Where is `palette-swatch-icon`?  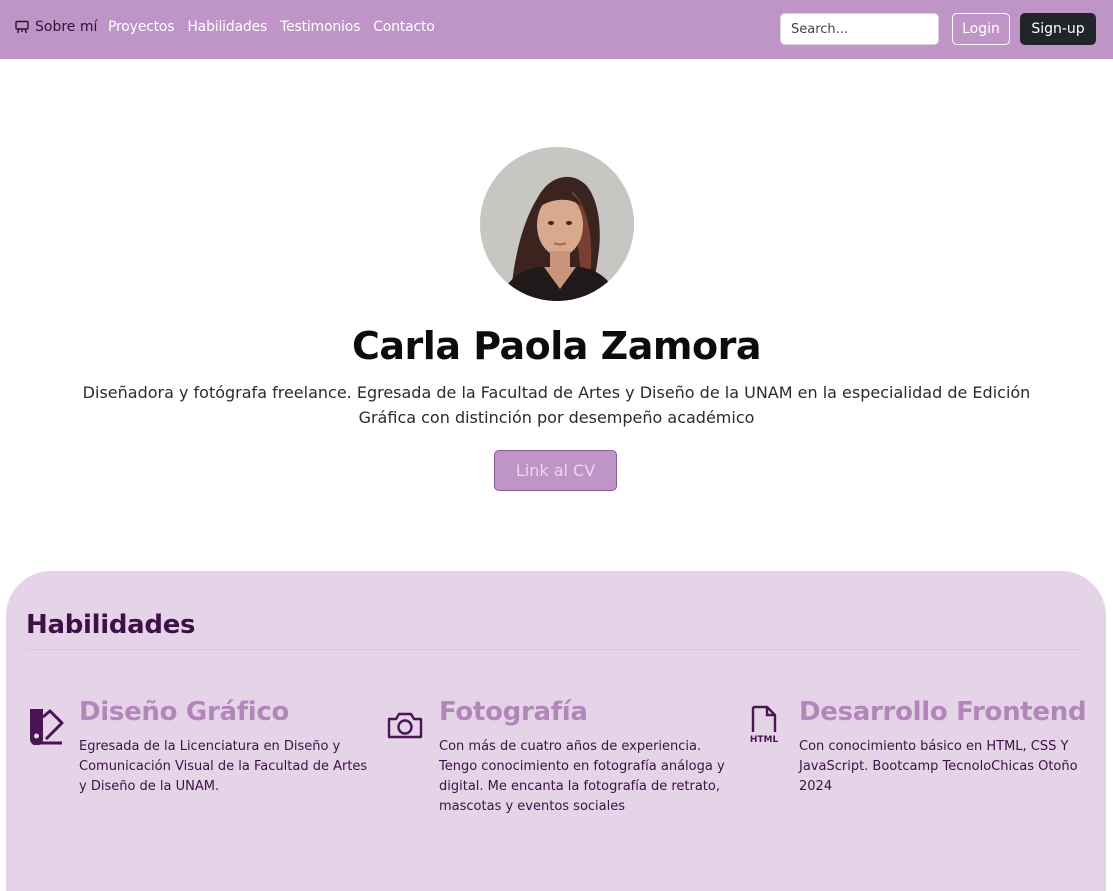
palette-swatch-icon is located at coordinates (45, 725).